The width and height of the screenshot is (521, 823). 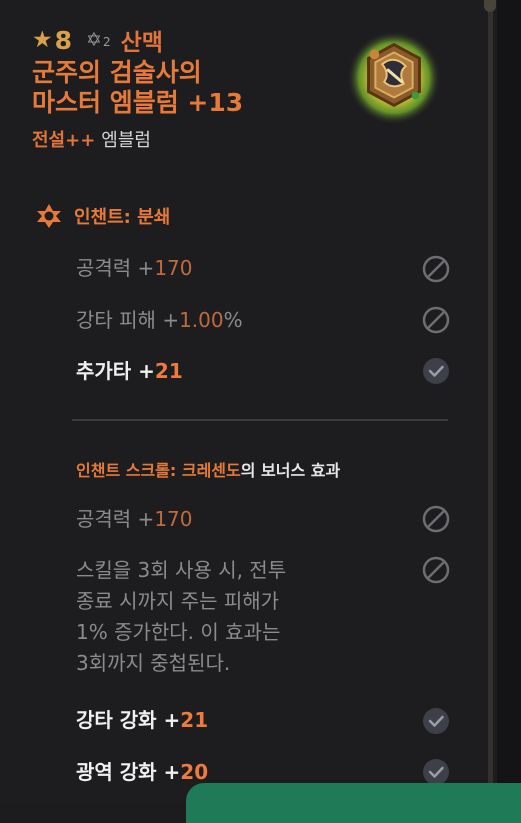 I want to click on stat-label: 강타 강화 +, so click(x=128, y=720).